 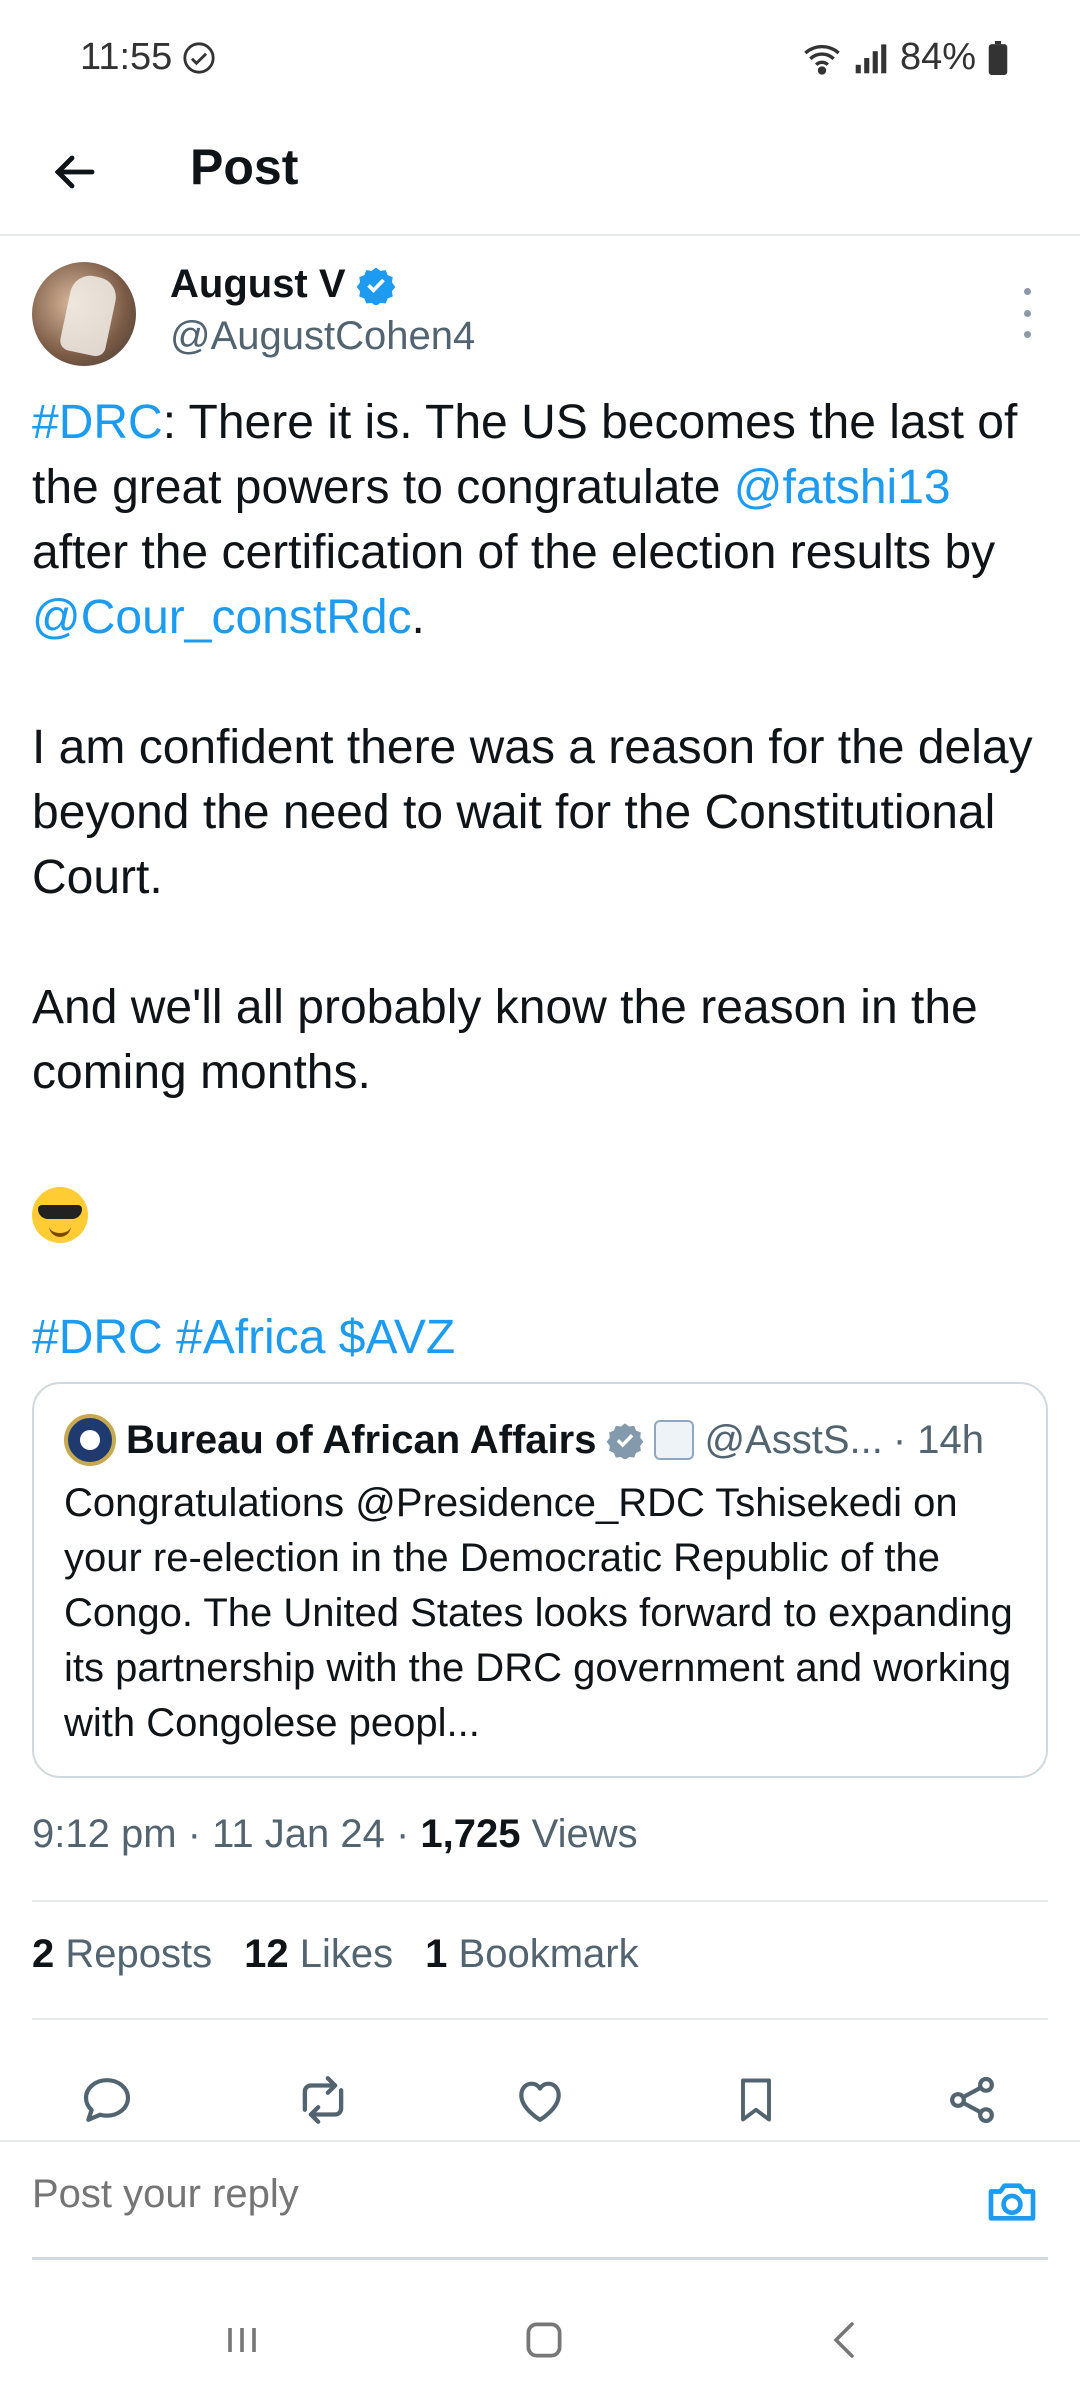 I want to click on likes-count: 12, so click(x=266, y=1954).